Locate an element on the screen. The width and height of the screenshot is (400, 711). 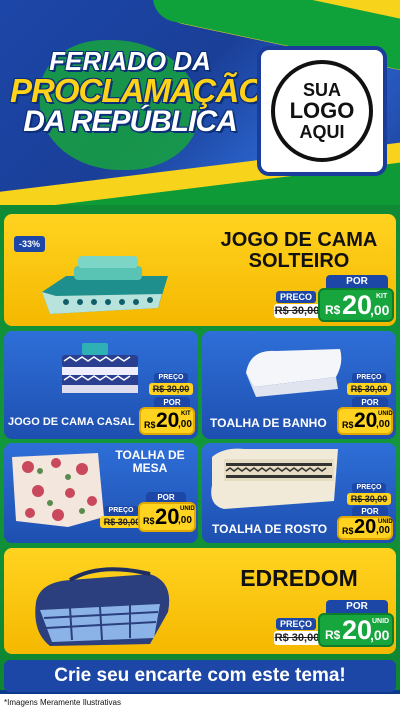
bedding-set-image is located at coordinates (100, 368).